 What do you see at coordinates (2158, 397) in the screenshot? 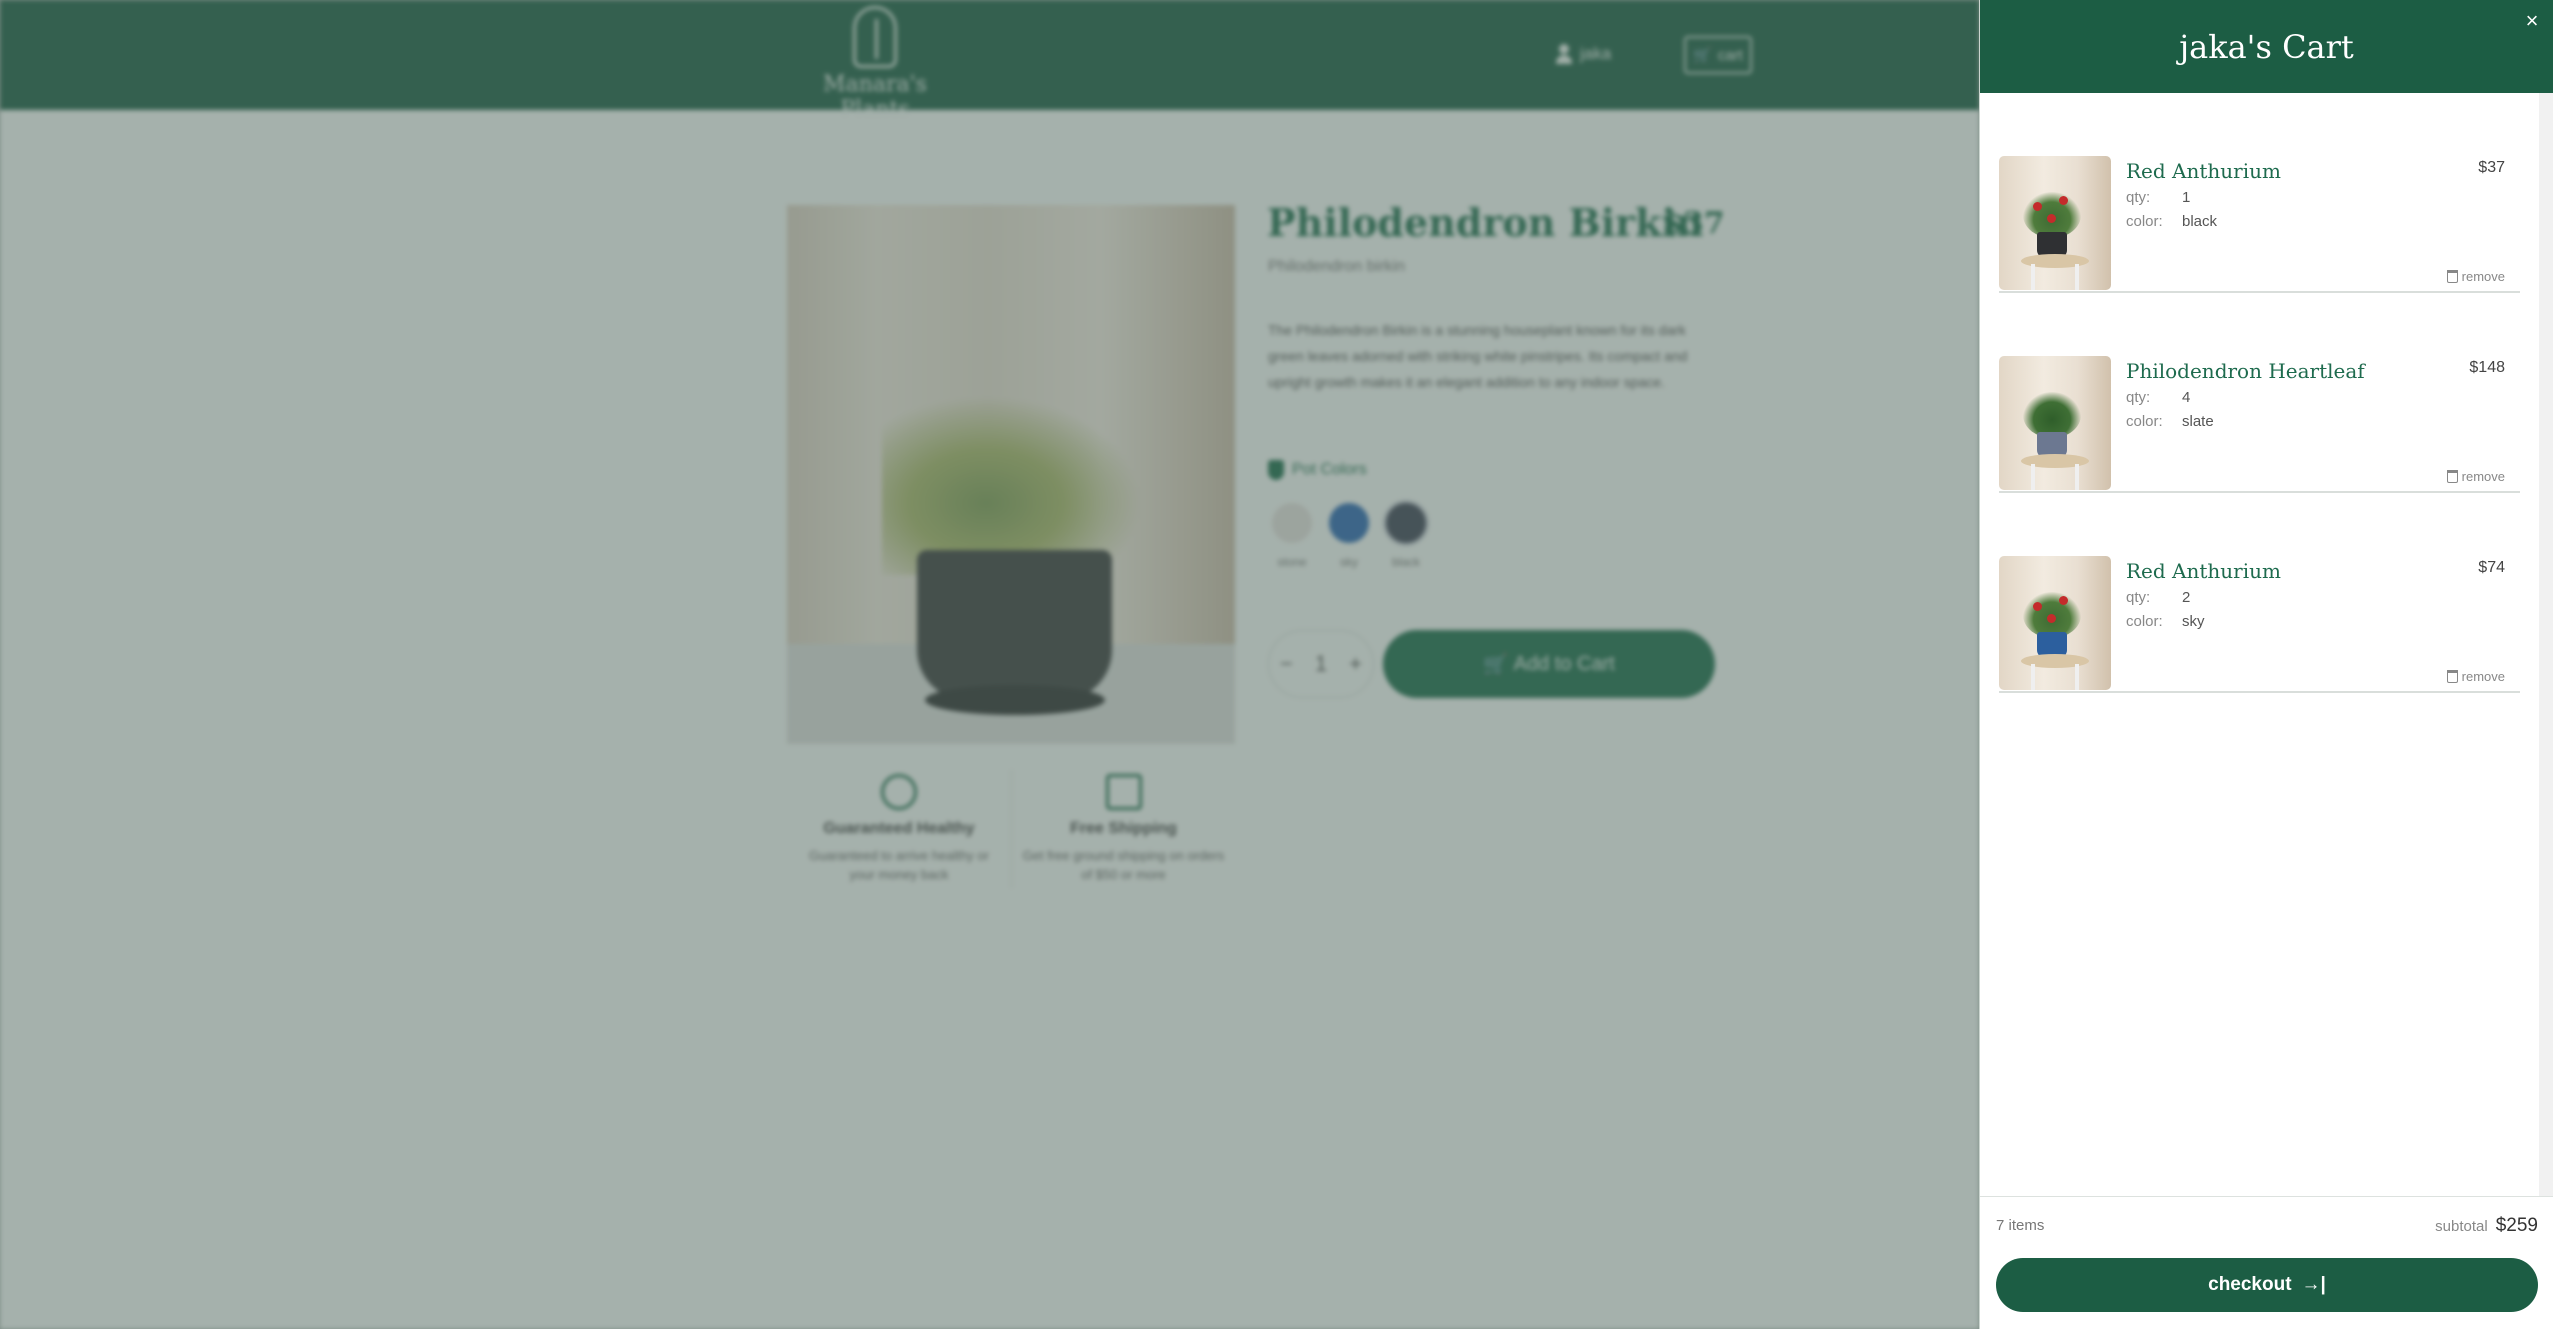
I see `item-qty: qty: 4` at bounding box center [2158, 397].